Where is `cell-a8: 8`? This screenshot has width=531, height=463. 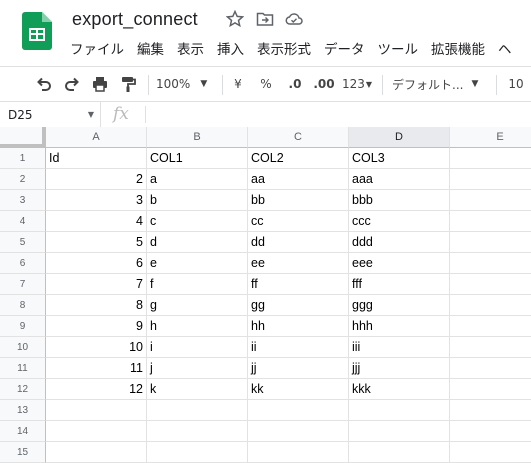 cell-a8: 8 is located at coordinates (96, 305).